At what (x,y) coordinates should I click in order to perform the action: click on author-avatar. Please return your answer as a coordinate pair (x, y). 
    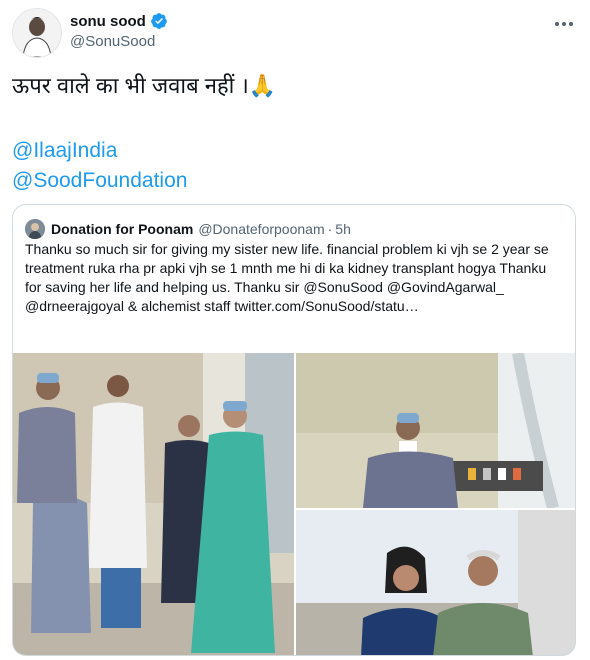
    Looking at the image, I should click on (37, 33).